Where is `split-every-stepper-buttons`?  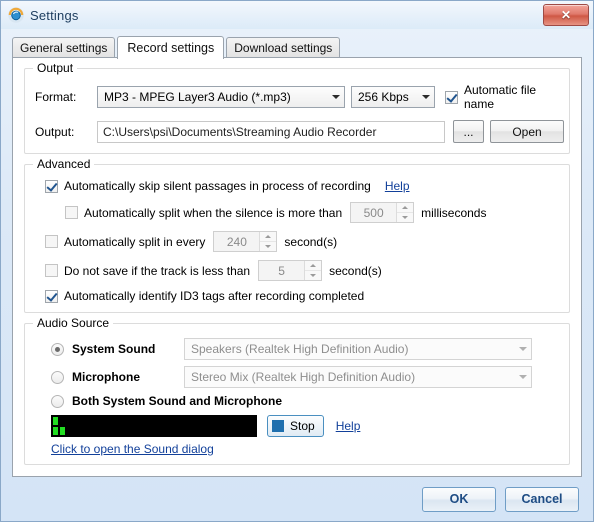 split-every-stepper-buttons is located at coordinates (268, 241).